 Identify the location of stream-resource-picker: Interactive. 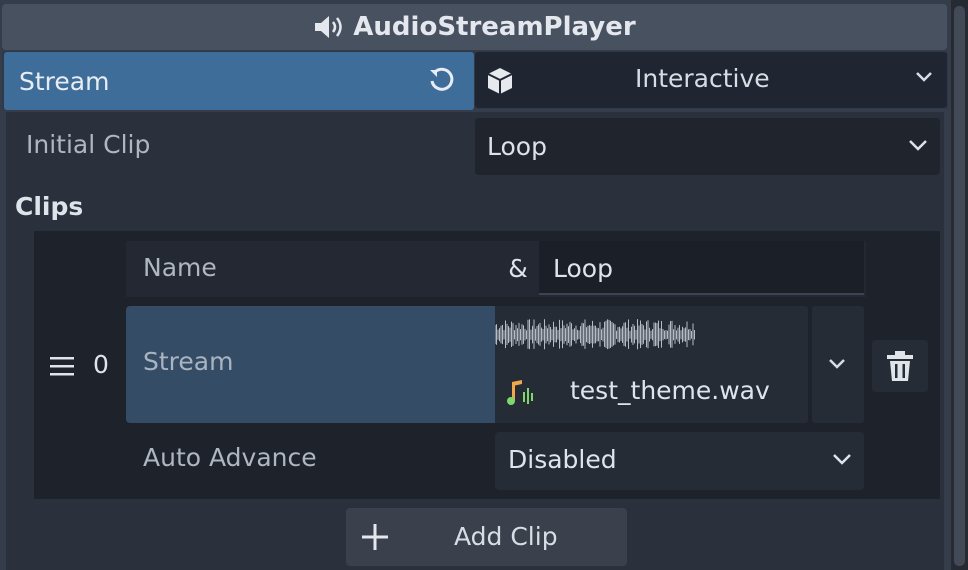
(711, 80).